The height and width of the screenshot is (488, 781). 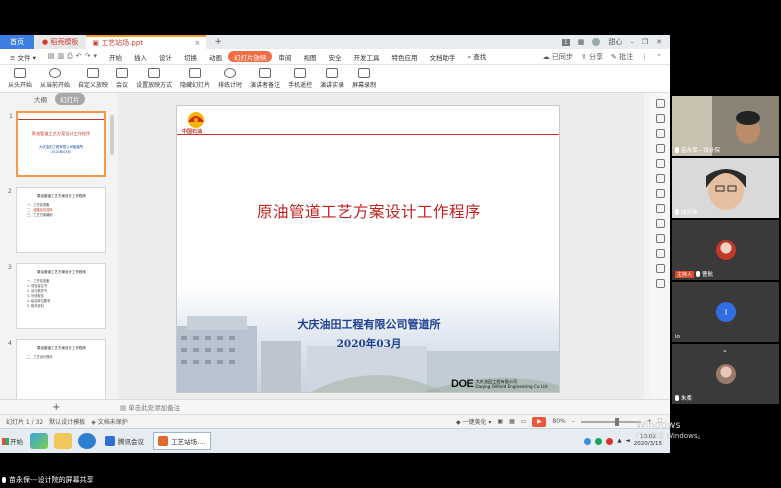 What do you see at coordinates (588, 441) in the screenshot?
I see `tray-app-icon` at bounding box center [588, 441].